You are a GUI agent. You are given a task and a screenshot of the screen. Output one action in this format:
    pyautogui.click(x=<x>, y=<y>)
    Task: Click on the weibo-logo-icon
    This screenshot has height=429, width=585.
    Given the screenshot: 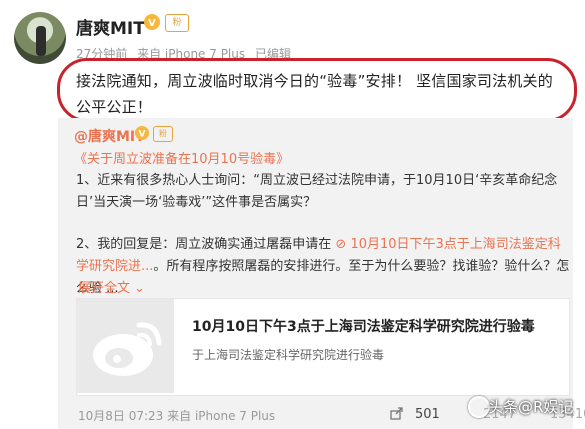 What is the action you would take?
    pyautogui.click(x=125, y=346)
    